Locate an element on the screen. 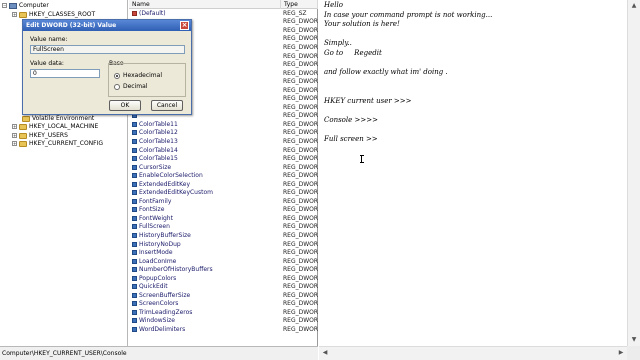 This screenshot has width=640, height=360. scroll-down-icon: ▼ is located at coordinates (634, 340).